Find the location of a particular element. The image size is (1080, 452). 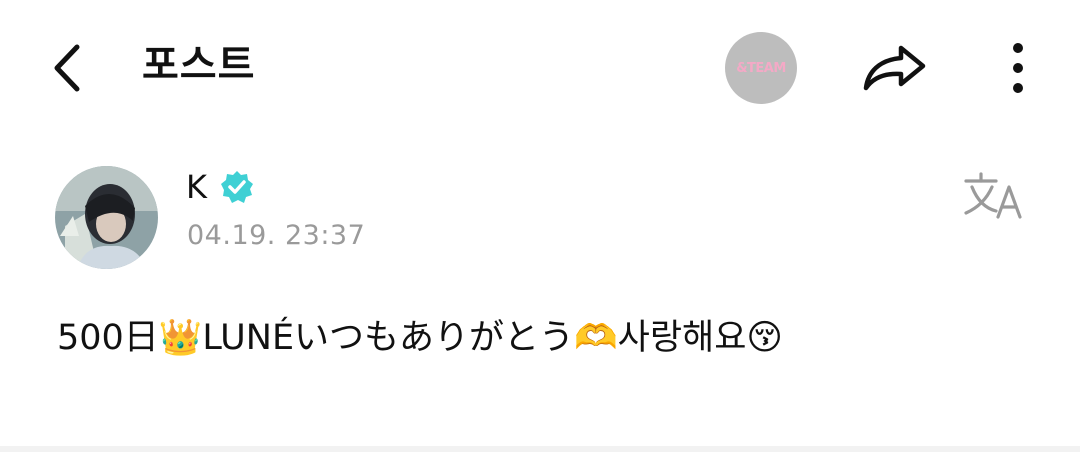

author-avatar-image is located at coordinates (106, 217).